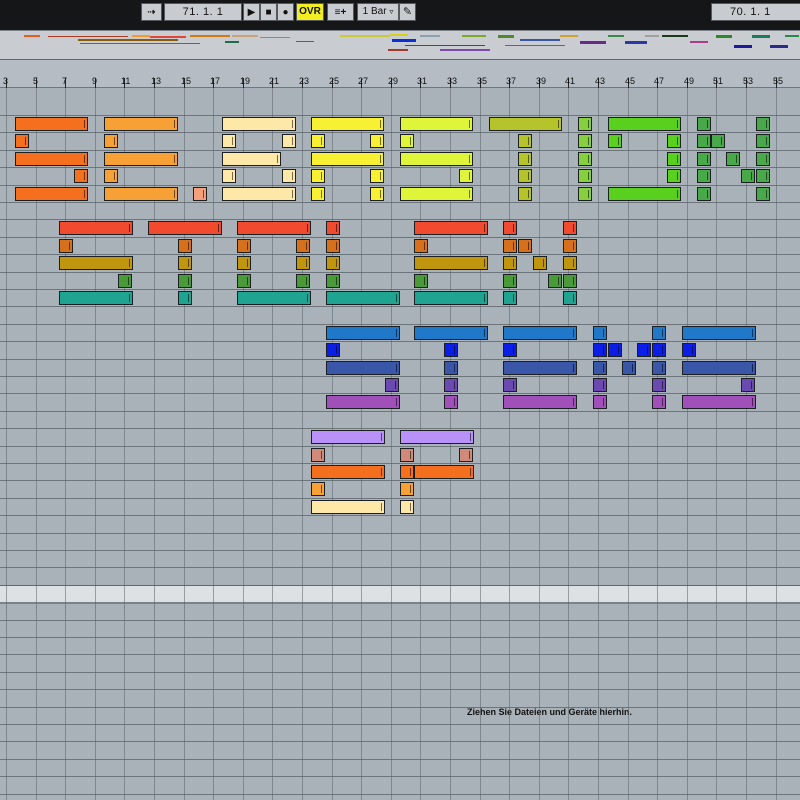 The width and height of the screenshot is (800, 800). I want to click on follow-button: ⇢, so click(151, 12).